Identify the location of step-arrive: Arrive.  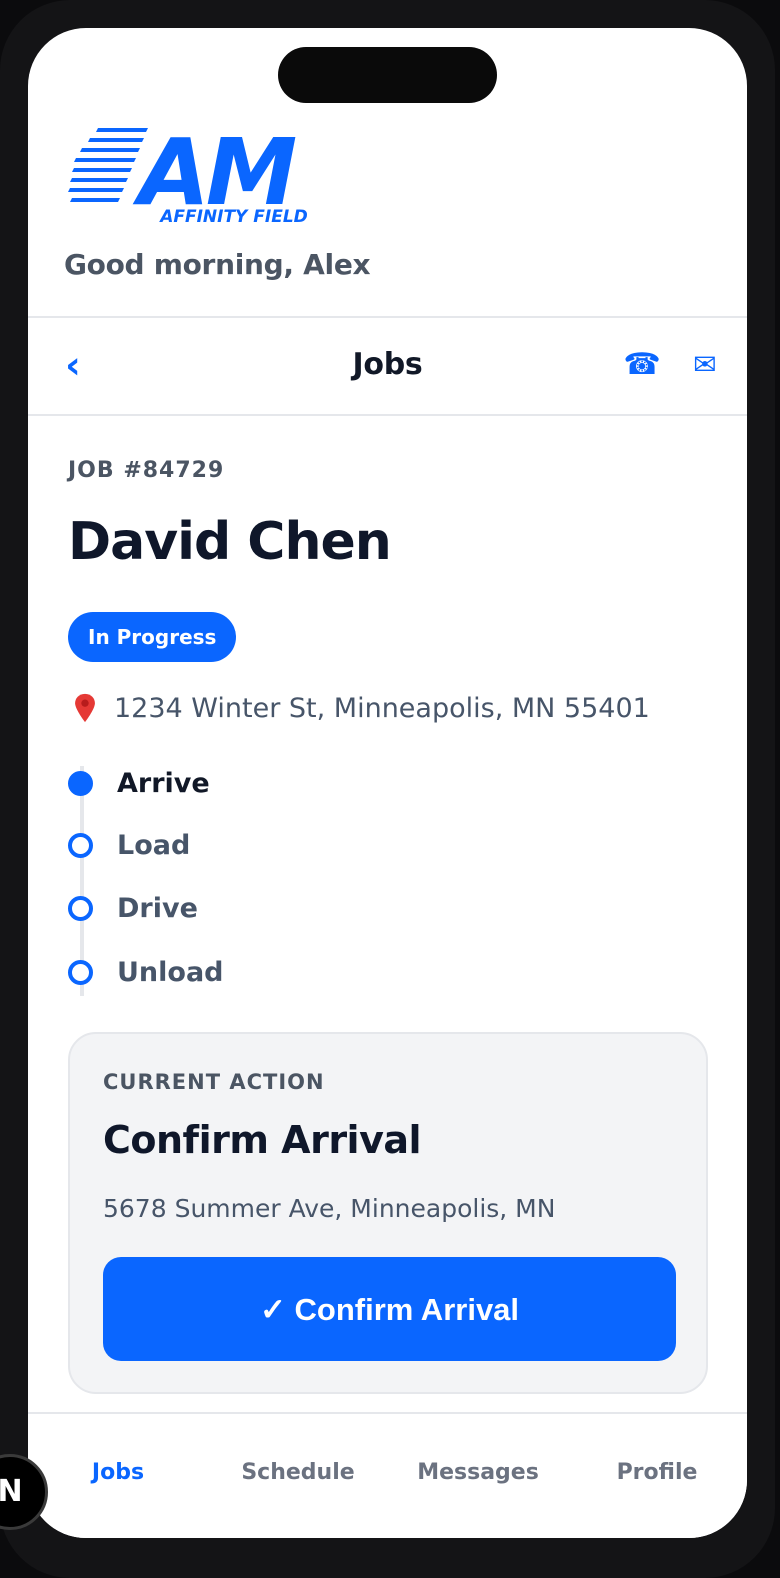
(139, 783).